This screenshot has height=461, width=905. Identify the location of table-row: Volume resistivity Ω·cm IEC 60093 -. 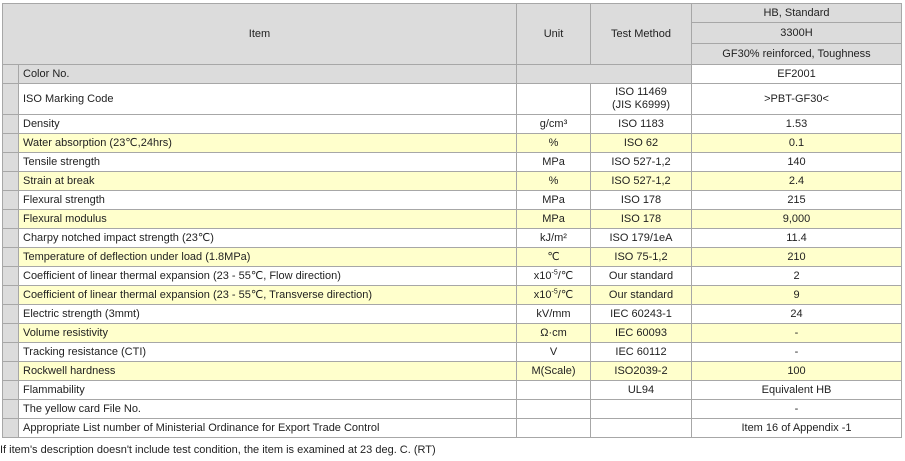
(452, 333).